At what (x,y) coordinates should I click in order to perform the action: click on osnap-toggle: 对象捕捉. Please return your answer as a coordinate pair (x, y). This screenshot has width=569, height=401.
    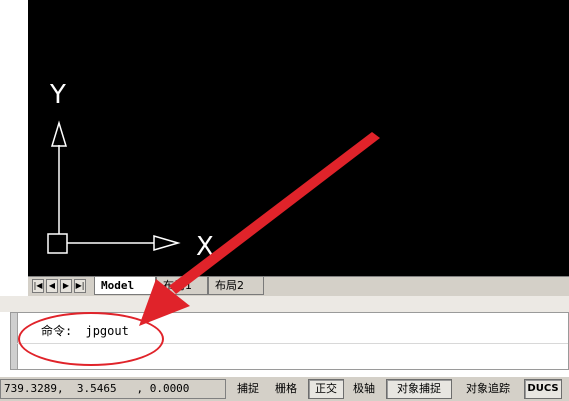
    Looking at the image, I should click on (419, 389).